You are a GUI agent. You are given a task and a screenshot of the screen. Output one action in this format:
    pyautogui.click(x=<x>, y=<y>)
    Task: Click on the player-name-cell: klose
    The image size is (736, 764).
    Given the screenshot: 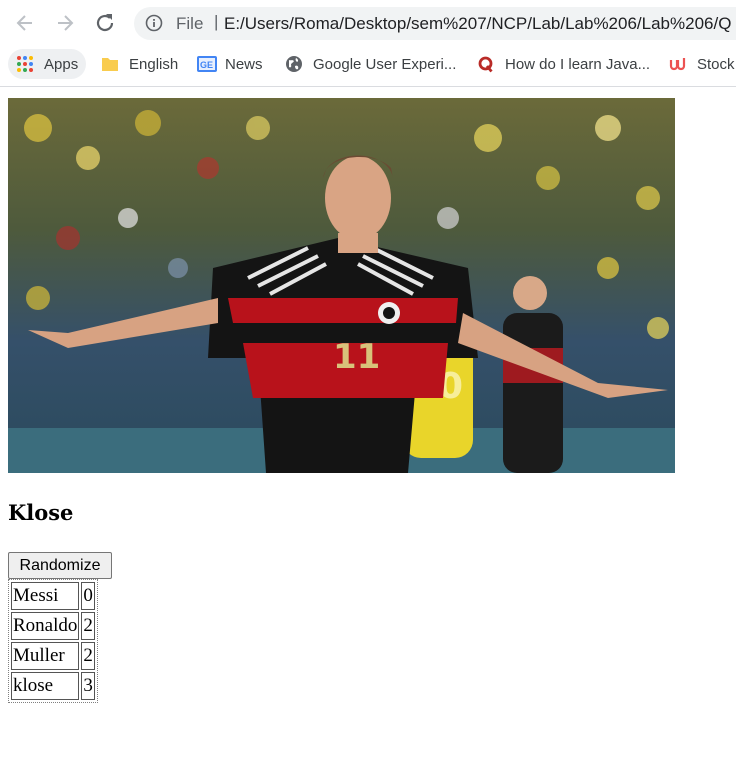 What is the action you would take?
    pyautogui.click(x=45, y=686)
    